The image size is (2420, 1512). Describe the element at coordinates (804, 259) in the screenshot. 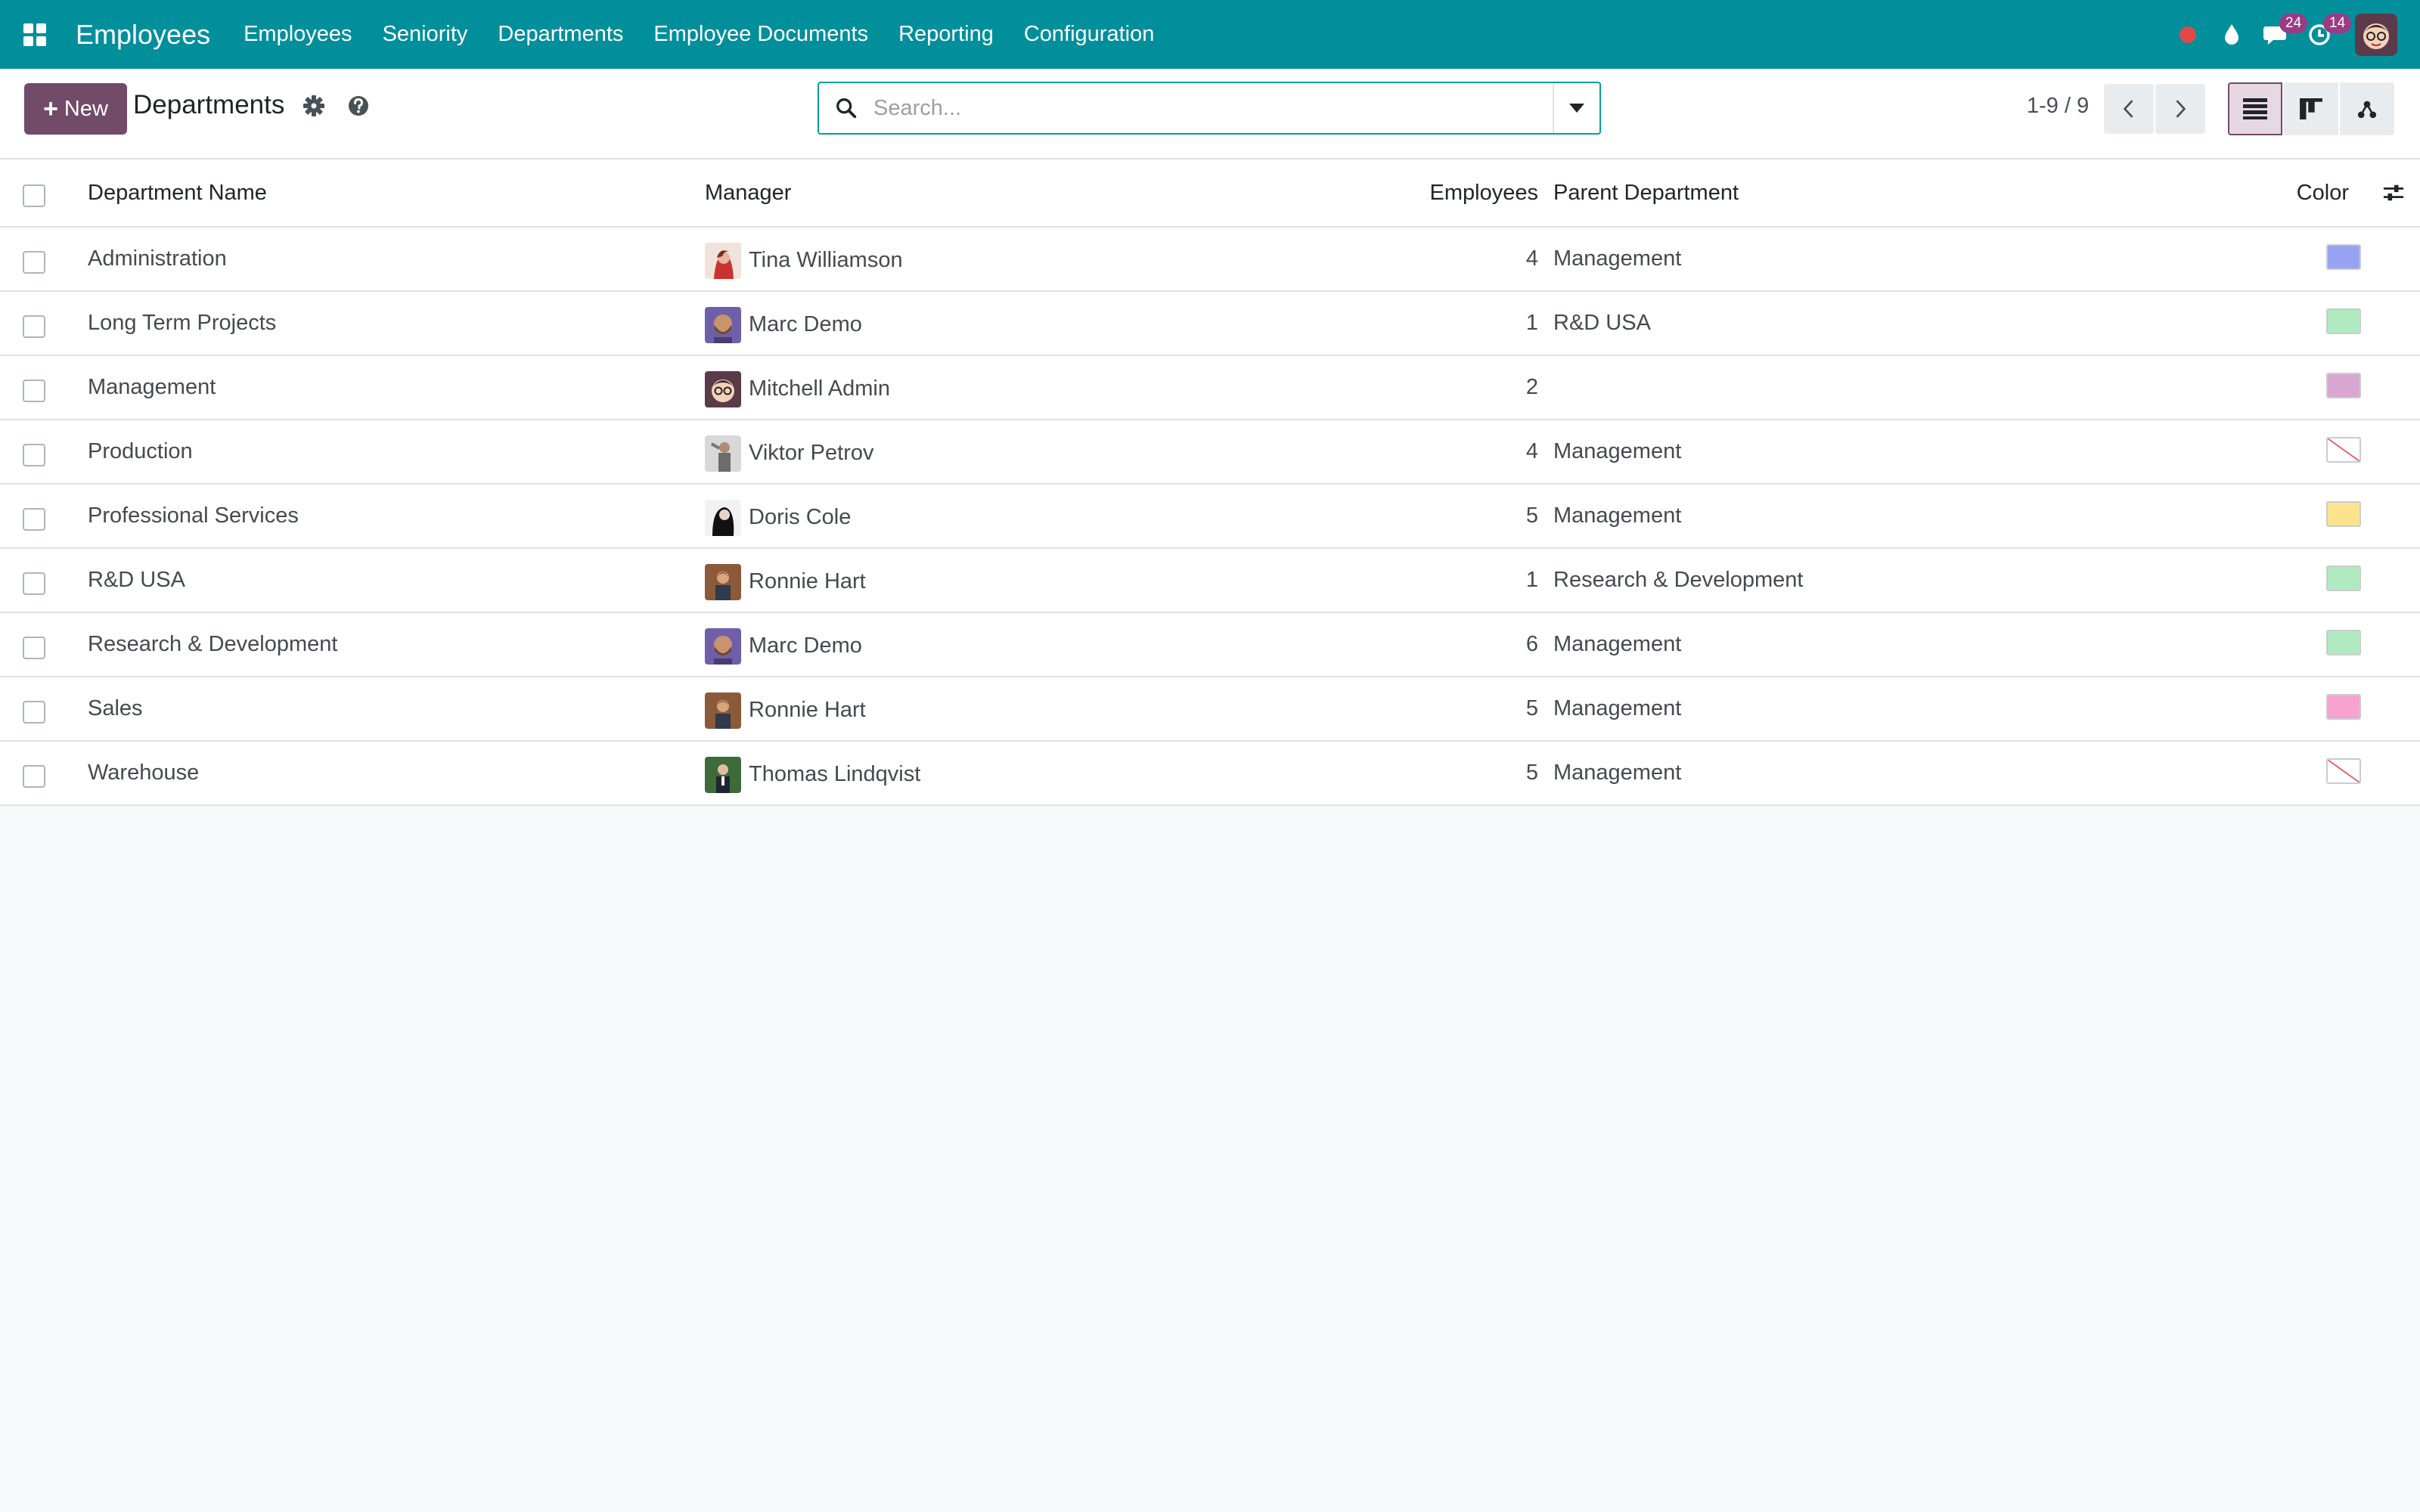

I see `manager-cell: Tina Williamson` at that location.